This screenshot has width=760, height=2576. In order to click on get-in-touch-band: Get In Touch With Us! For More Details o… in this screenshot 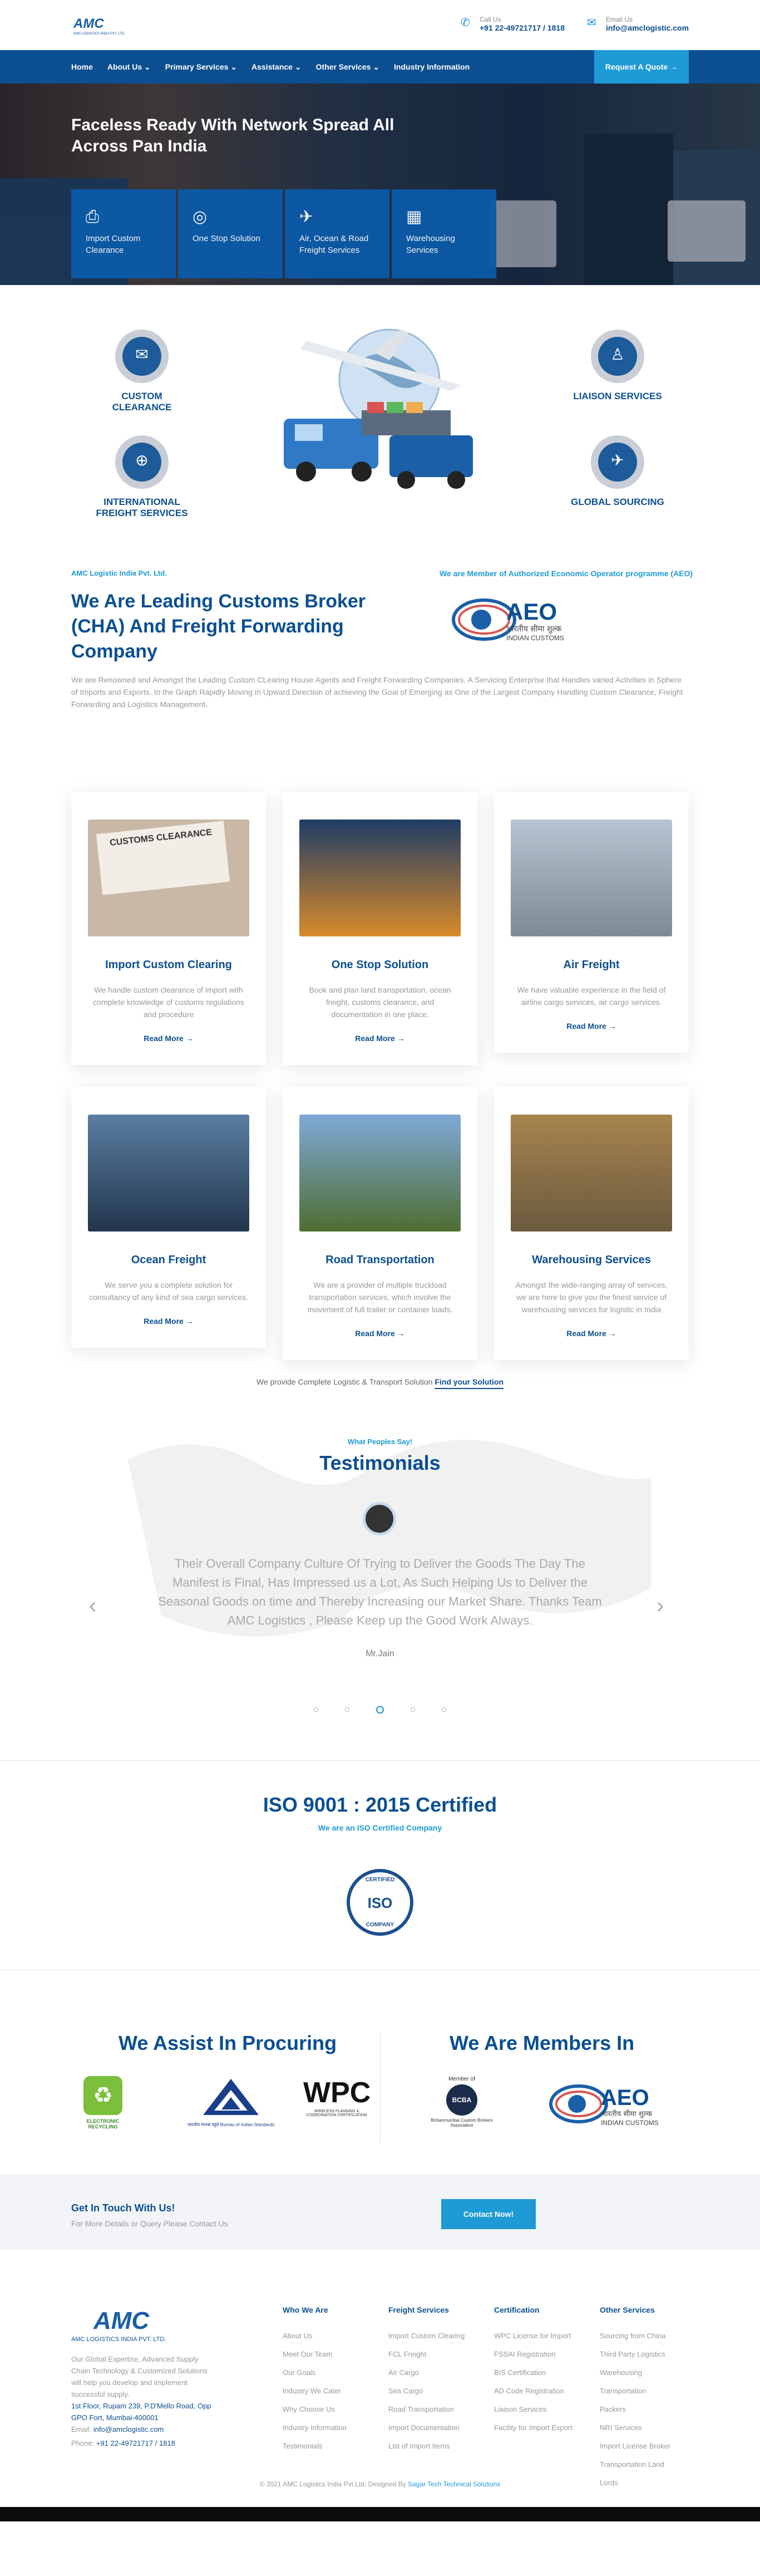, I will do `click(380, 2212)`.